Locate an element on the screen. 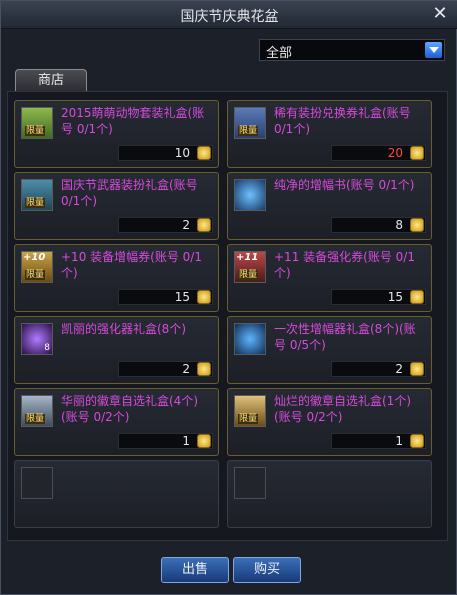 This screenshot has width=457, height=595. shop-item: 限量 国庆节武器装扮礼盒(账号 0/1个) 2 is located at coordinates (116, 206).